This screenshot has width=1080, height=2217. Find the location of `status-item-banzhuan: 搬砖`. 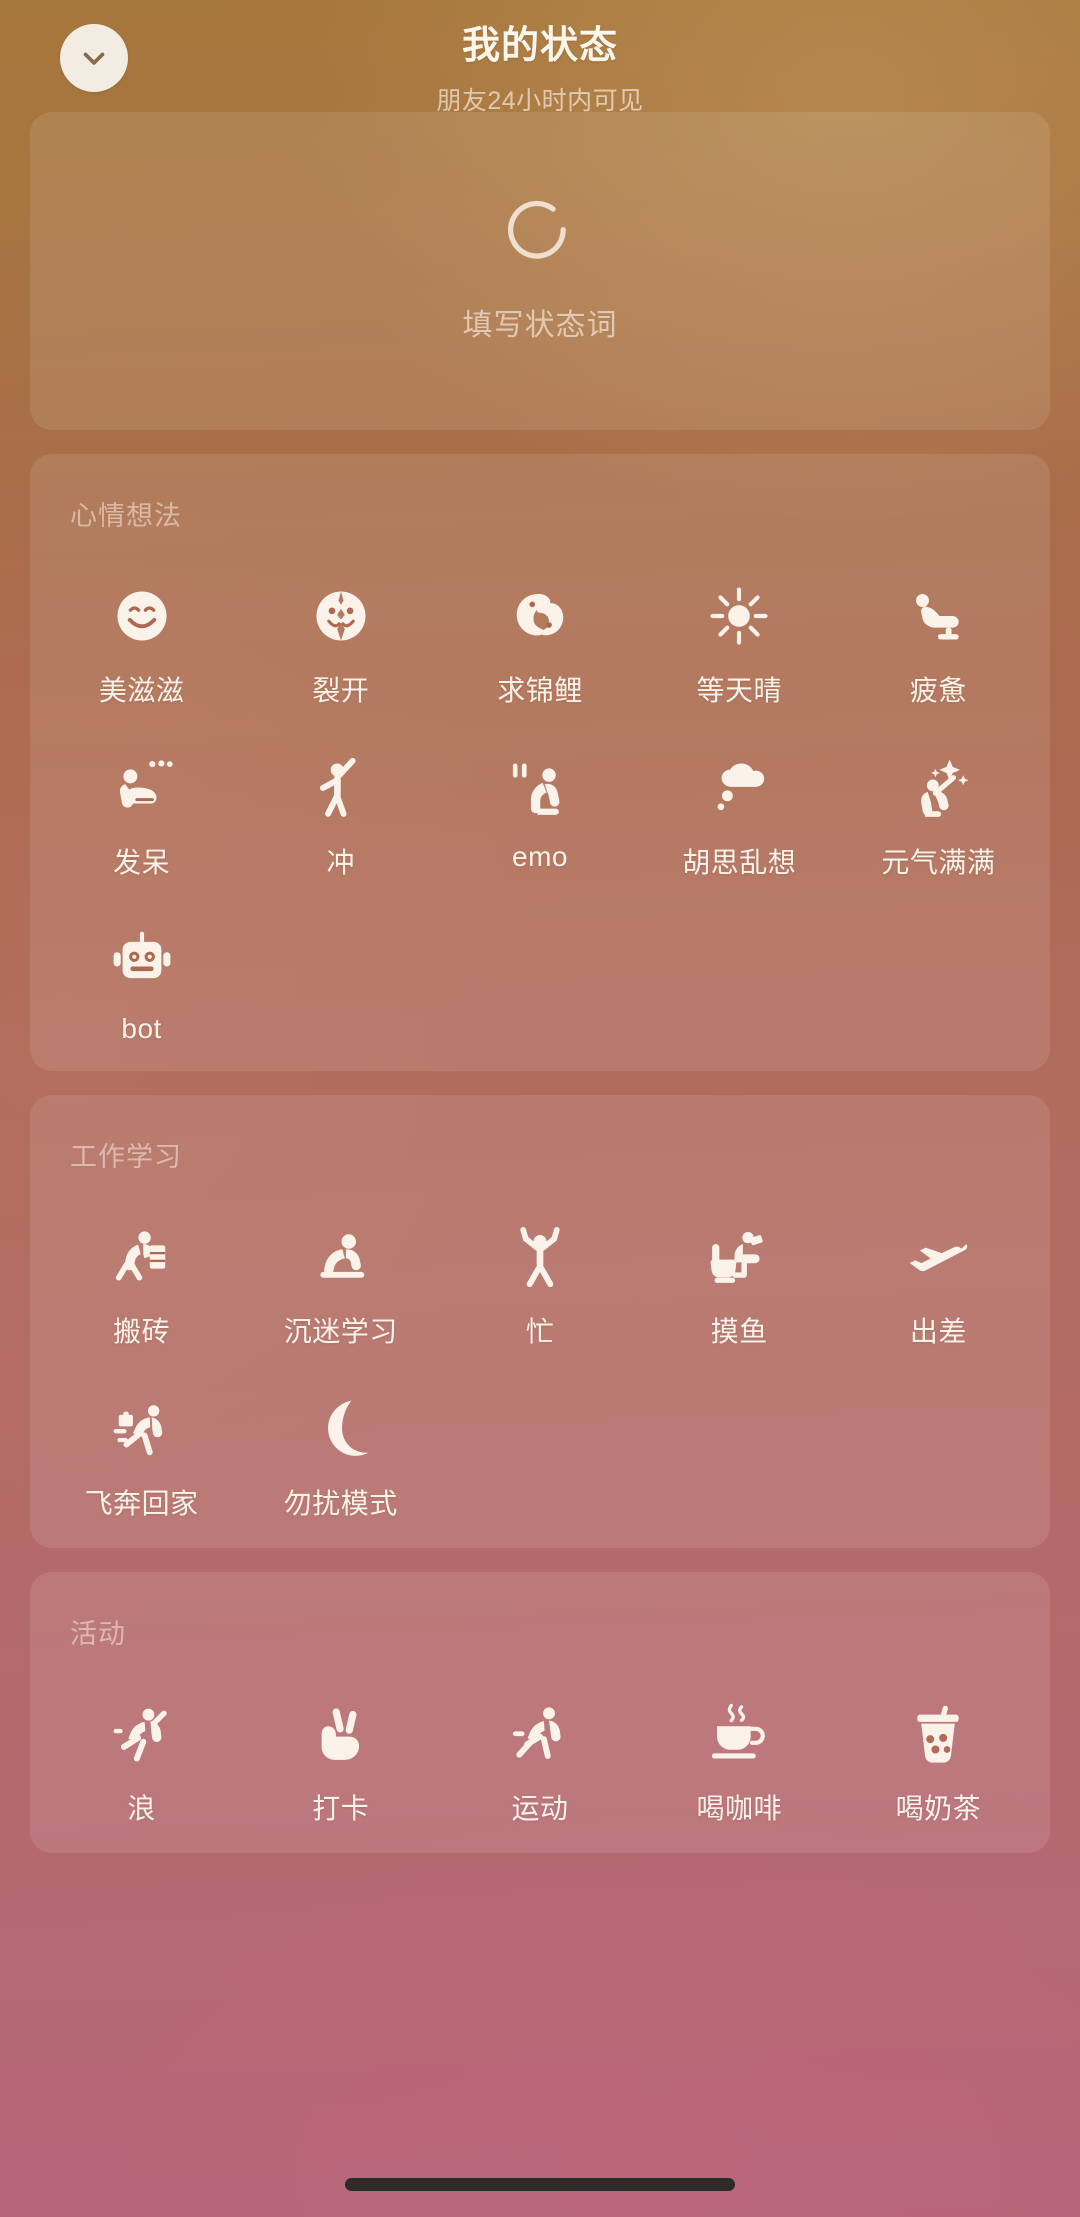

status-item-banzhuan: 搬砖 is located at coordinates (141, 1288).